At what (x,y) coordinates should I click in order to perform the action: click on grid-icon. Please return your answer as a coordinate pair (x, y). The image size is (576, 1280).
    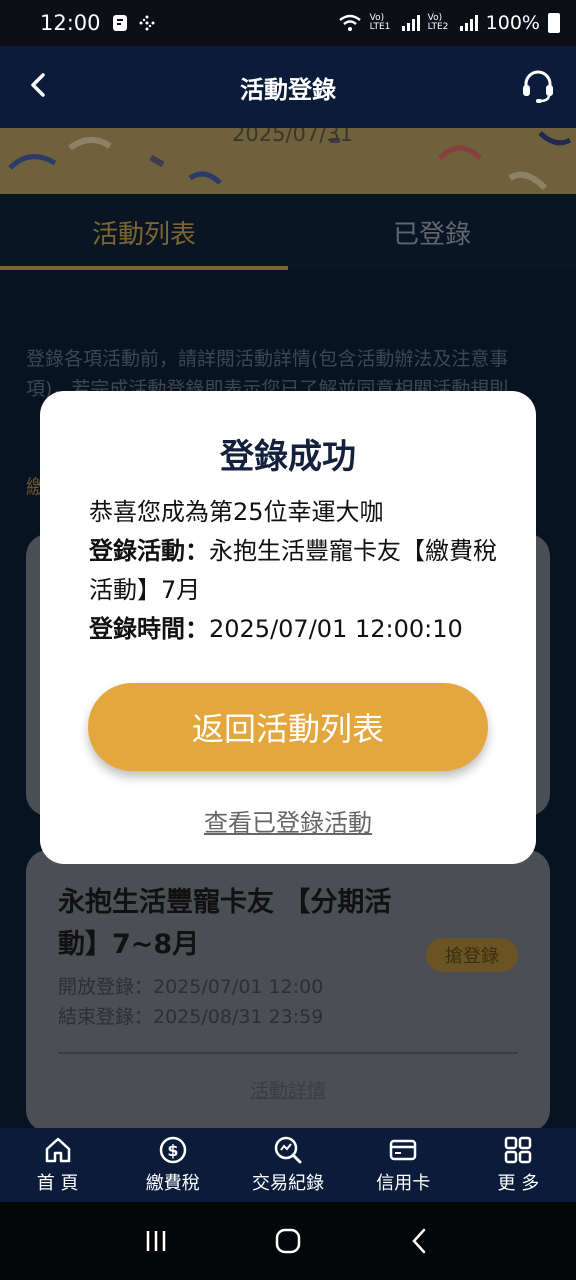
    Looking at the image, I should click on (518, 1150).